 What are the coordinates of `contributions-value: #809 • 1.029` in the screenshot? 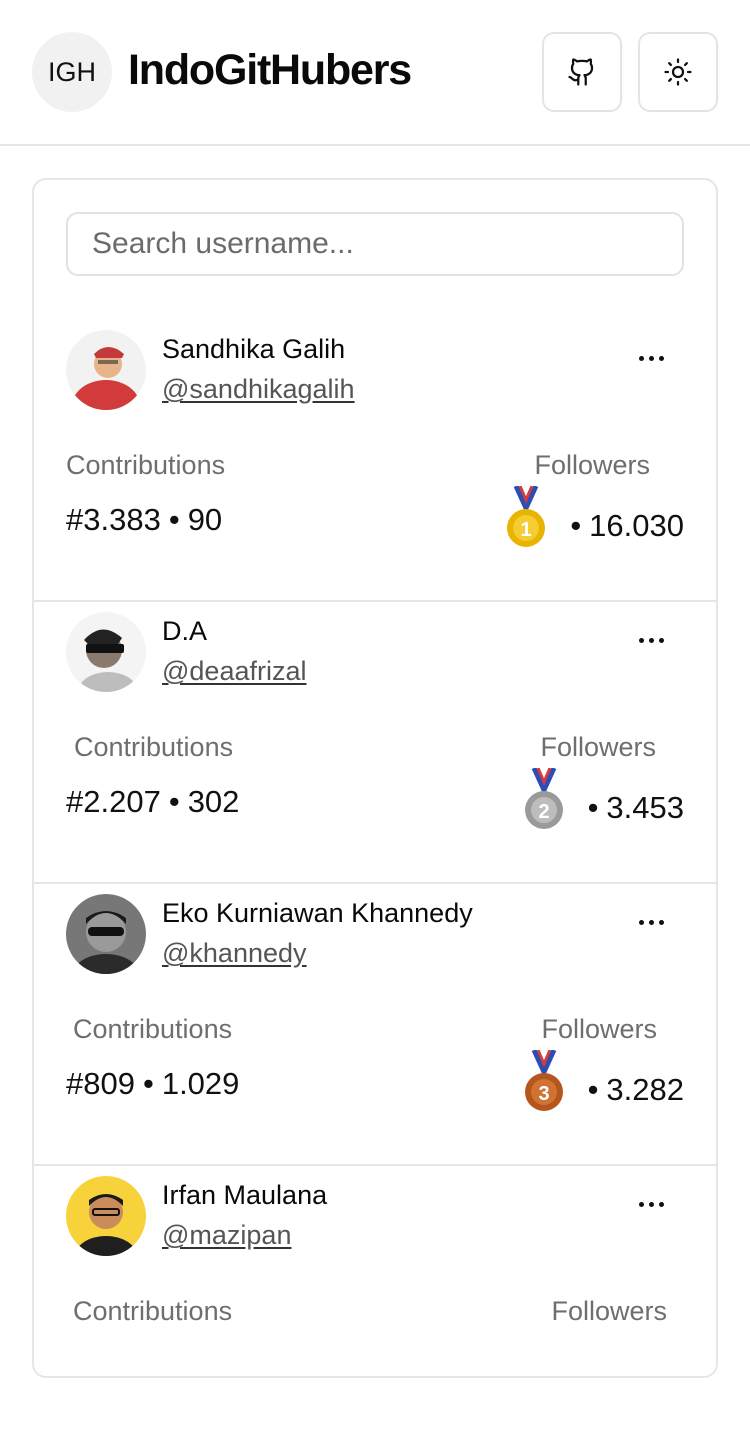 It's located at (152, 1084).